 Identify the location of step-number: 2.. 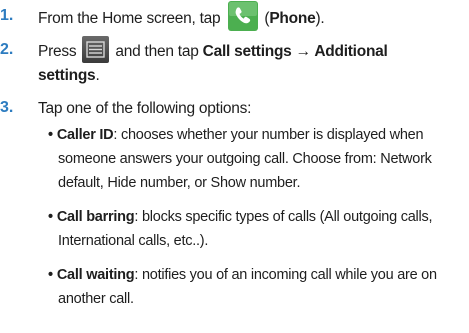
(7, 49).